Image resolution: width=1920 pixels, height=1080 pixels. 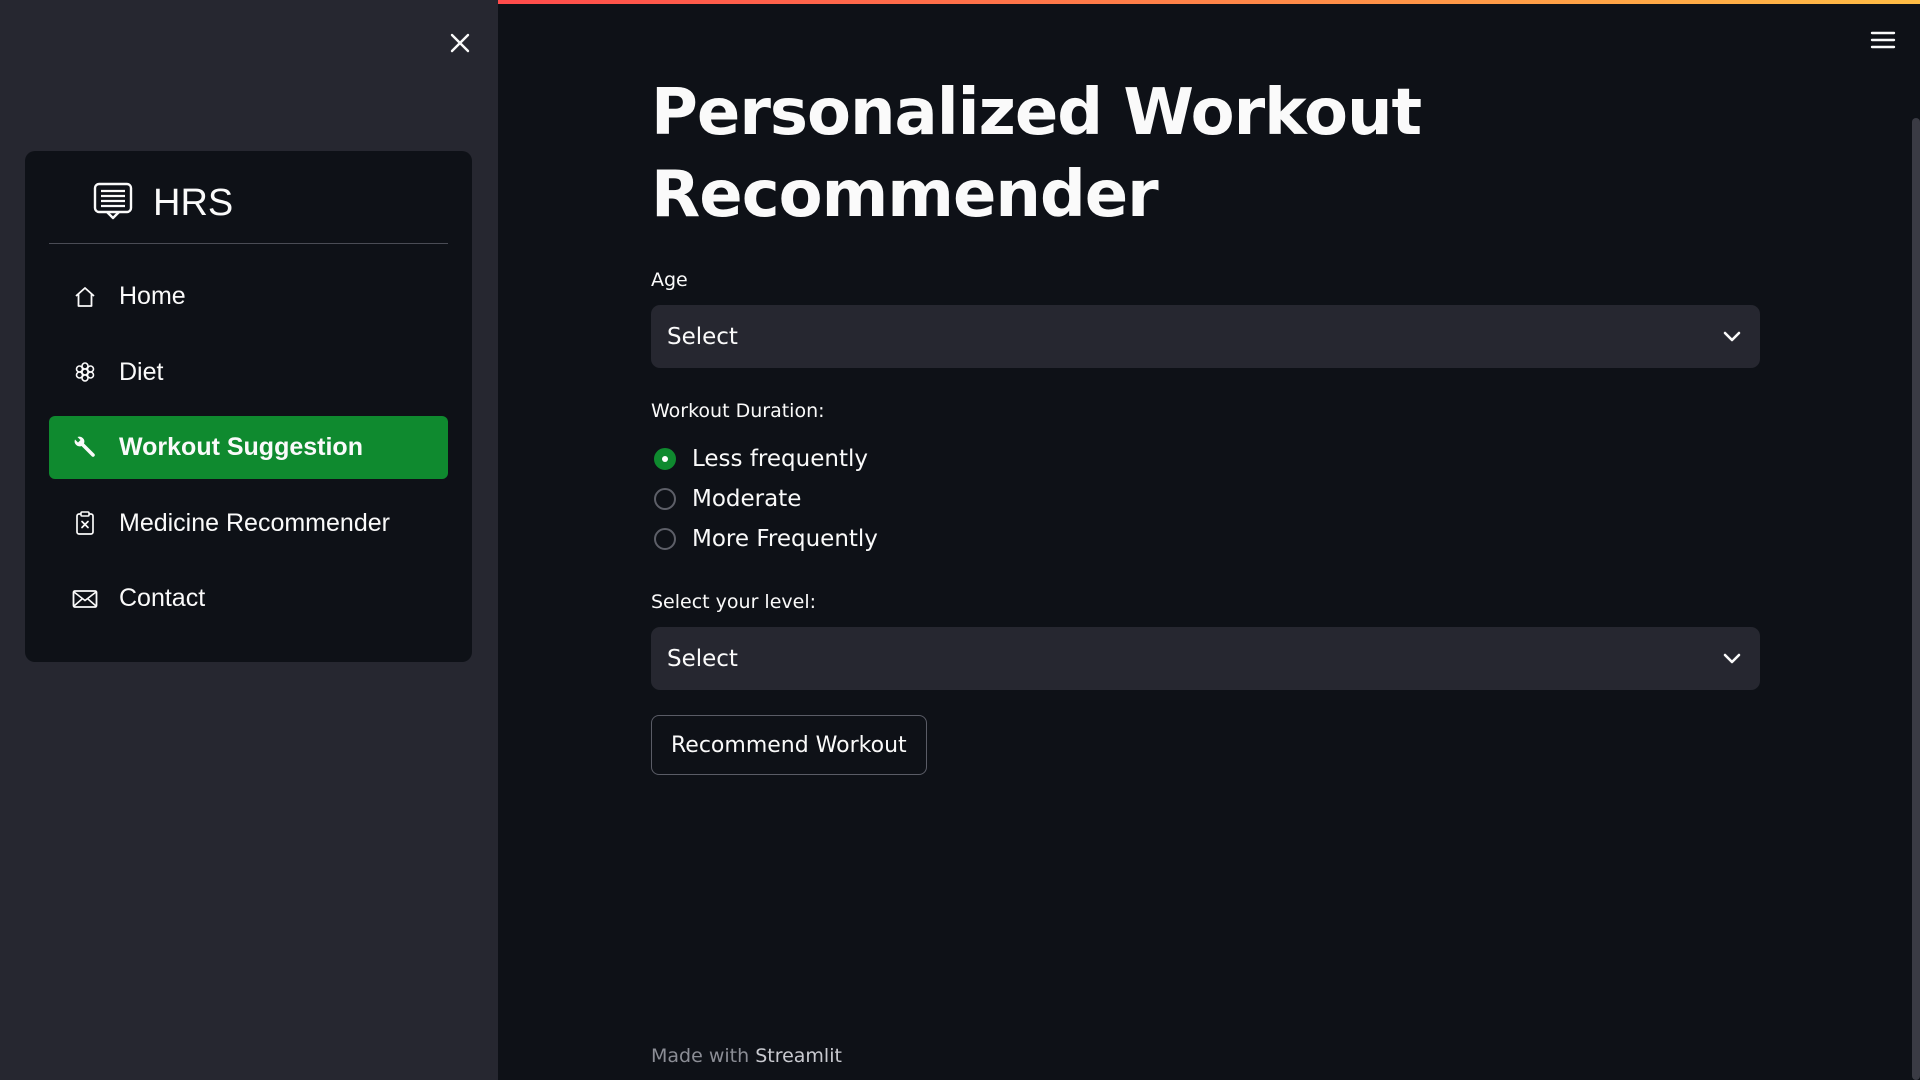 I want to click on age-label: Age, so click(x=669, y=280).